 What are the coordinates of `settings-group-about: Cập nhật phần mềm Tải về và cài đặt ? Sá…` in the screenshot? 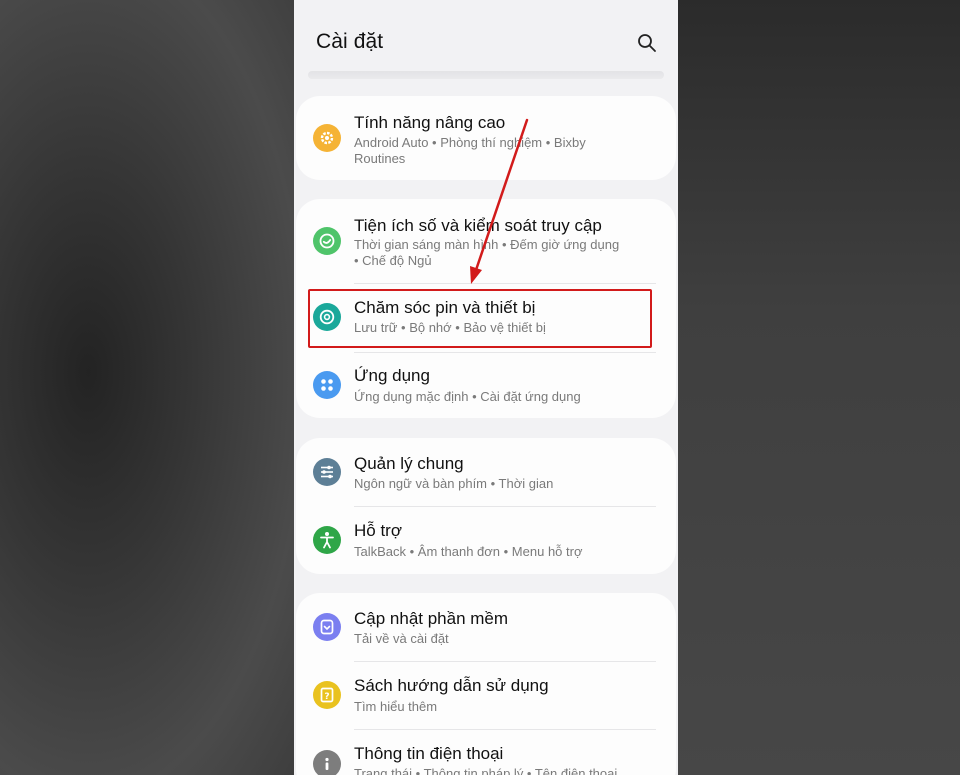 It's located at (486, 684).